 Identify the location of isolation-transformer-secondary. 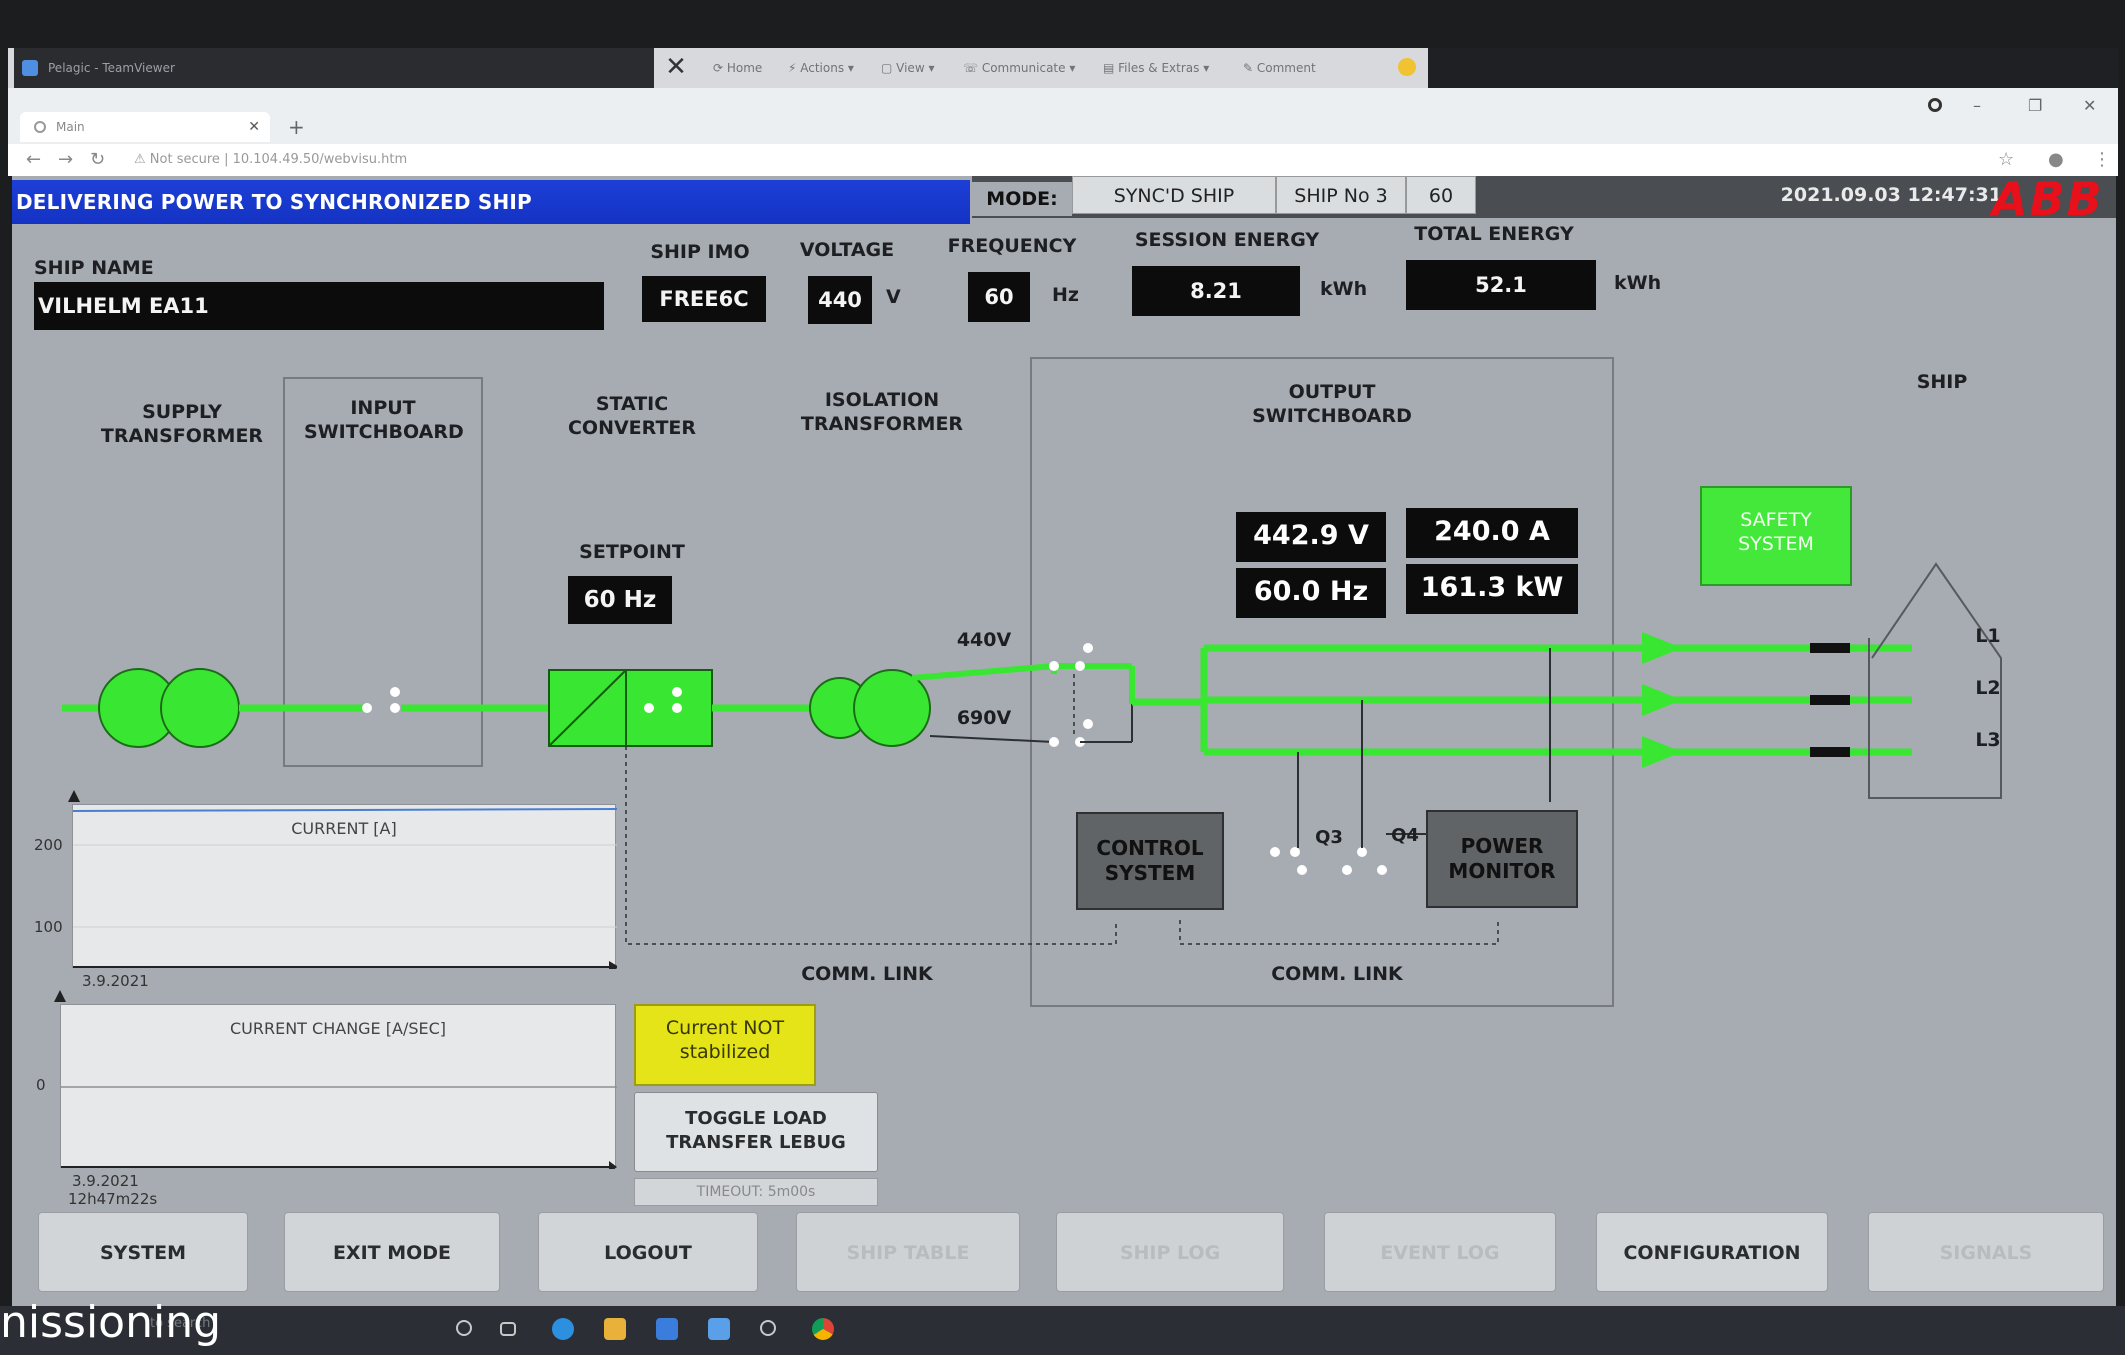
(892, 708).